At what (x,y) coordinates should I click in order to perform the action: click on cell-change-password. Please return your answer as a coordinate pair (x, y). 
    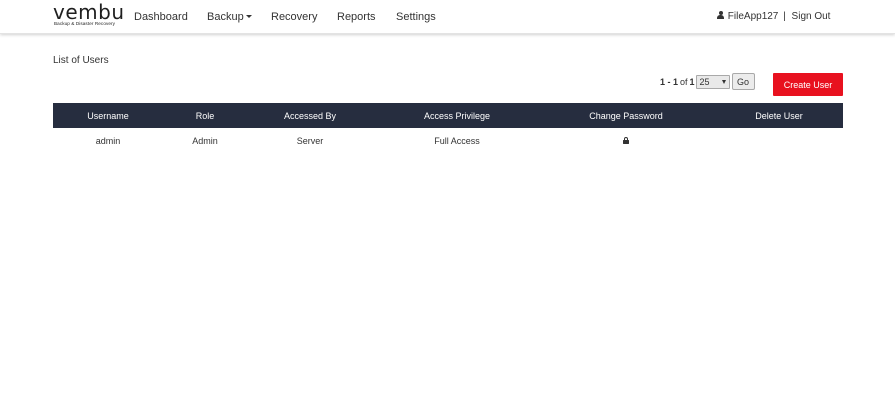
    Looking at the image, I should click on (626, 141).